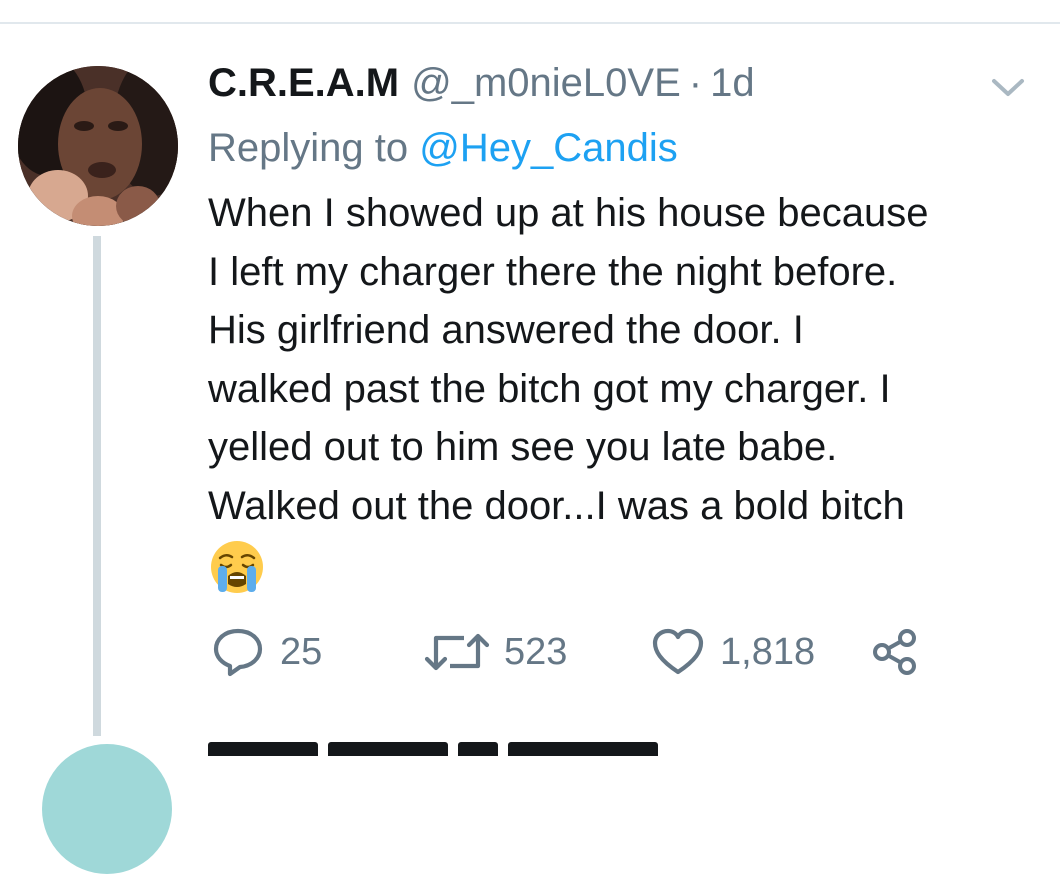 The width and height of the screenshot is (1060, 874). I want to click on tweet-text-line: Walked out the door...I was a bold bitch, so click(556, 505).